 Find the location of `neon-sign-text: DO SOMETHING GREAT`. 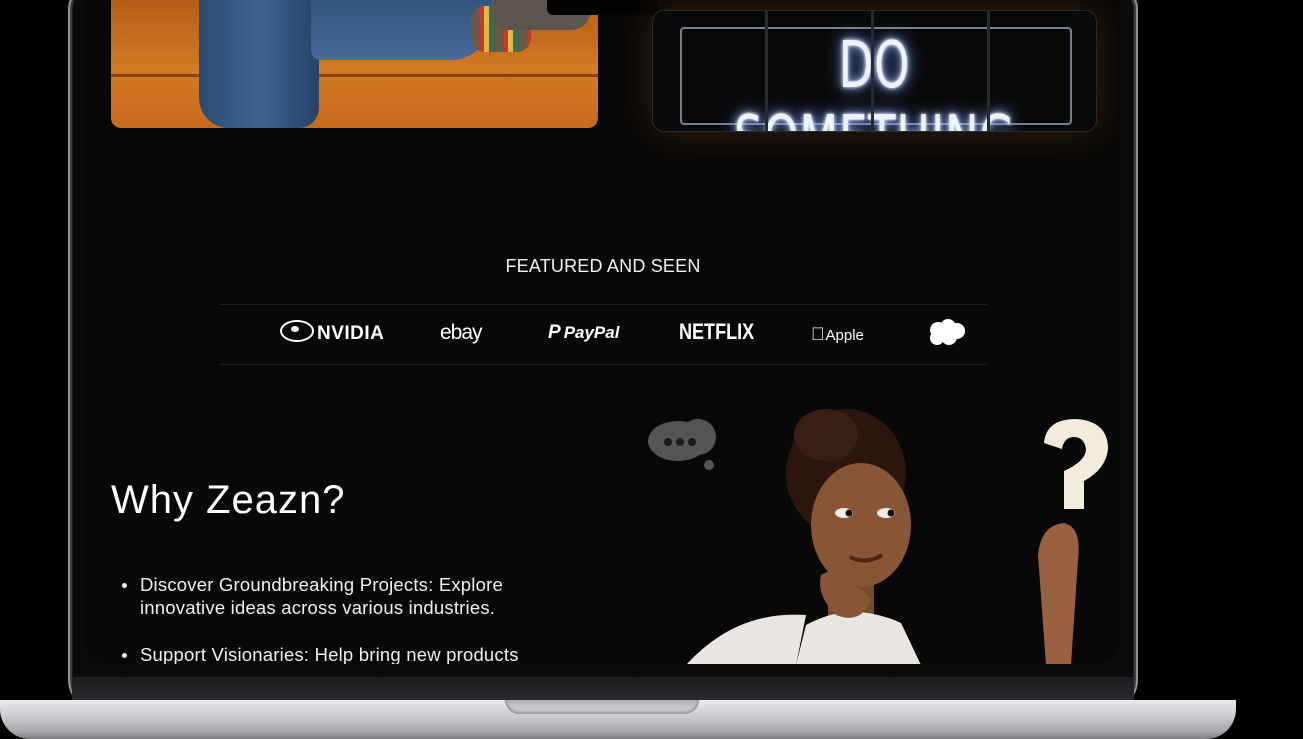

neon-sign-text: DO SOMETHING GREAT is located at coordinates (874, 80).